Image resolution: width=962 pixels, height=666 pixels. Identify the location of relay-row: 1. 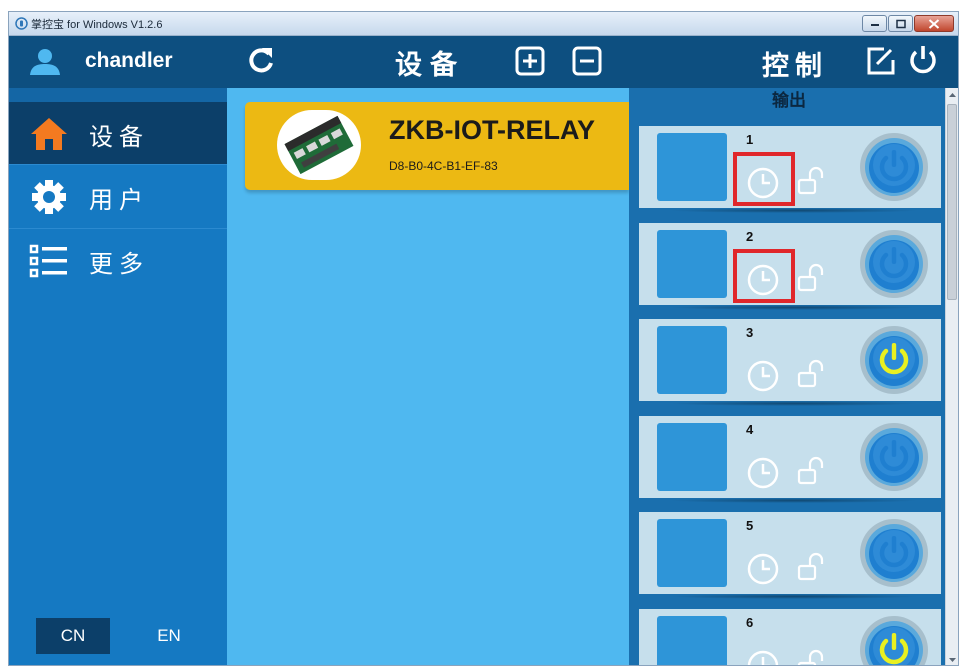
(790, 169).